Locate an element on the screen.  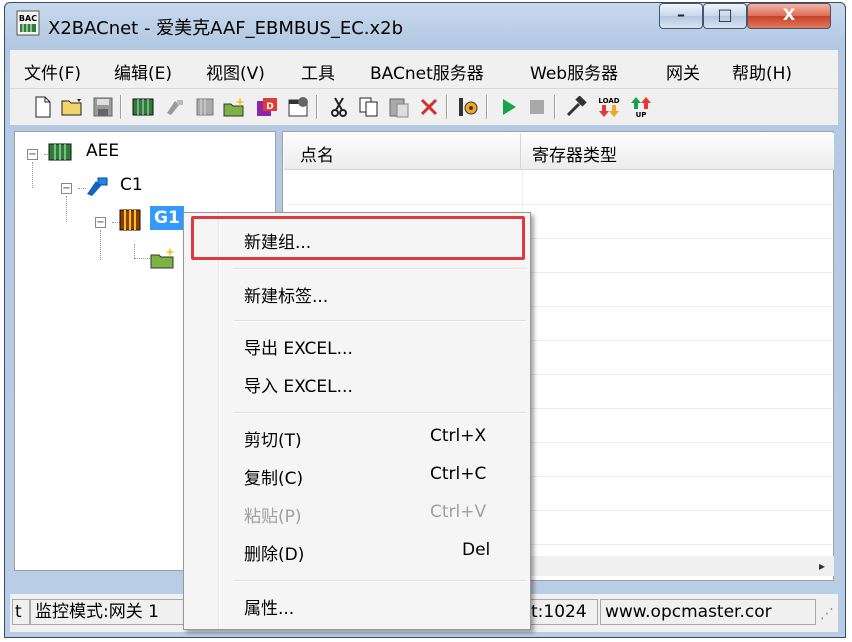
tree-expander-group: − is located at coordinates (100, 222).